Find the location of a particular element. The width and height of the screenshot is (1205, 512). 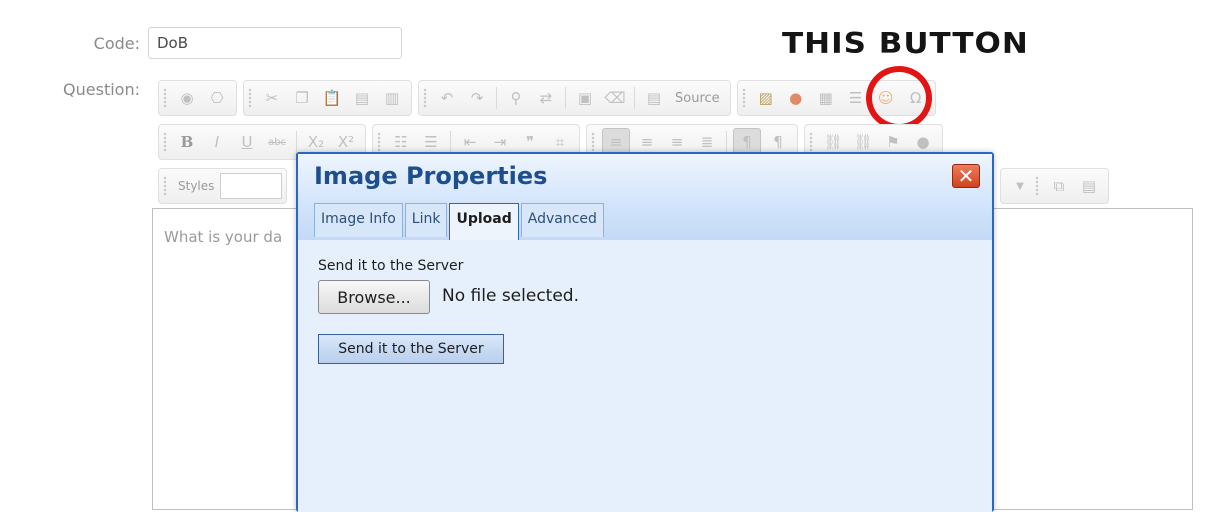

bold-button: B is located at coordinates (187, 142).